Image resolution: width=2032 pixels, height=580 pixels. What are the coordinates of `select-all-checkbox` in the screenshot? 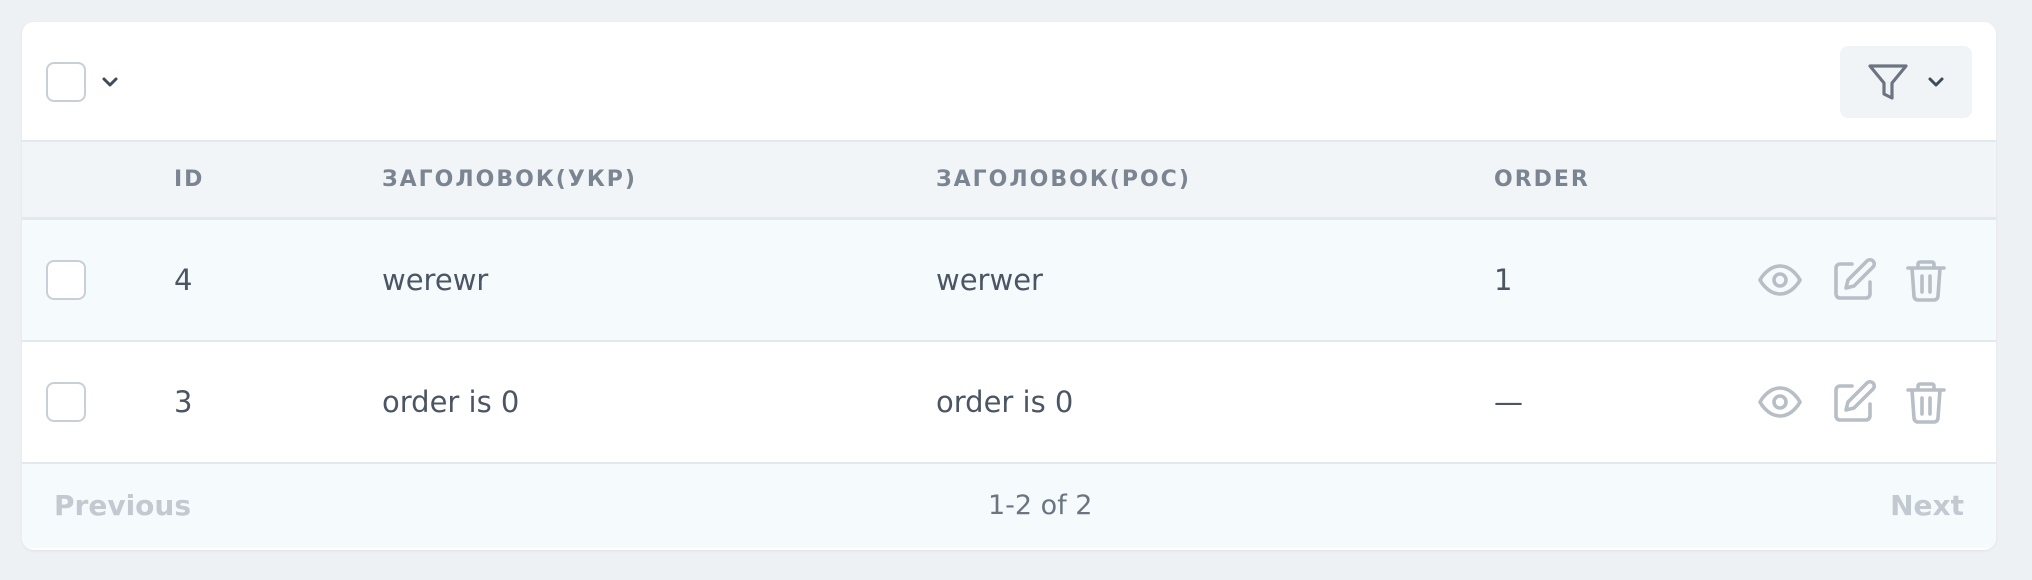 It's located at (66, 82).